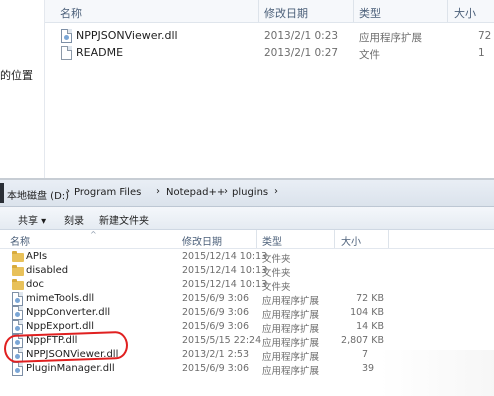 The height and width of the screenshot is (396, 494). Describe the element at coordinates (368, 368) in the screenshot. I see `file-size: 39` at that location.